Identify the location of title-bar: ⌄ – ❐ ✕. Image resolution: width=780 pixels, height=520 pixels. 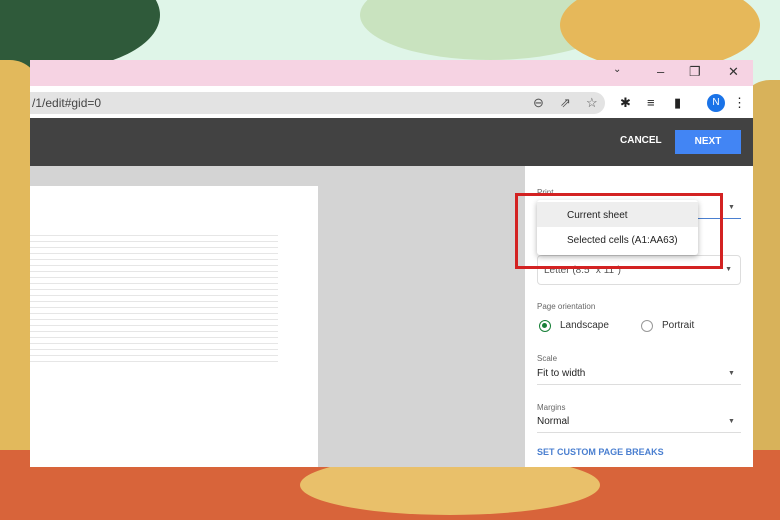
(391, 73).